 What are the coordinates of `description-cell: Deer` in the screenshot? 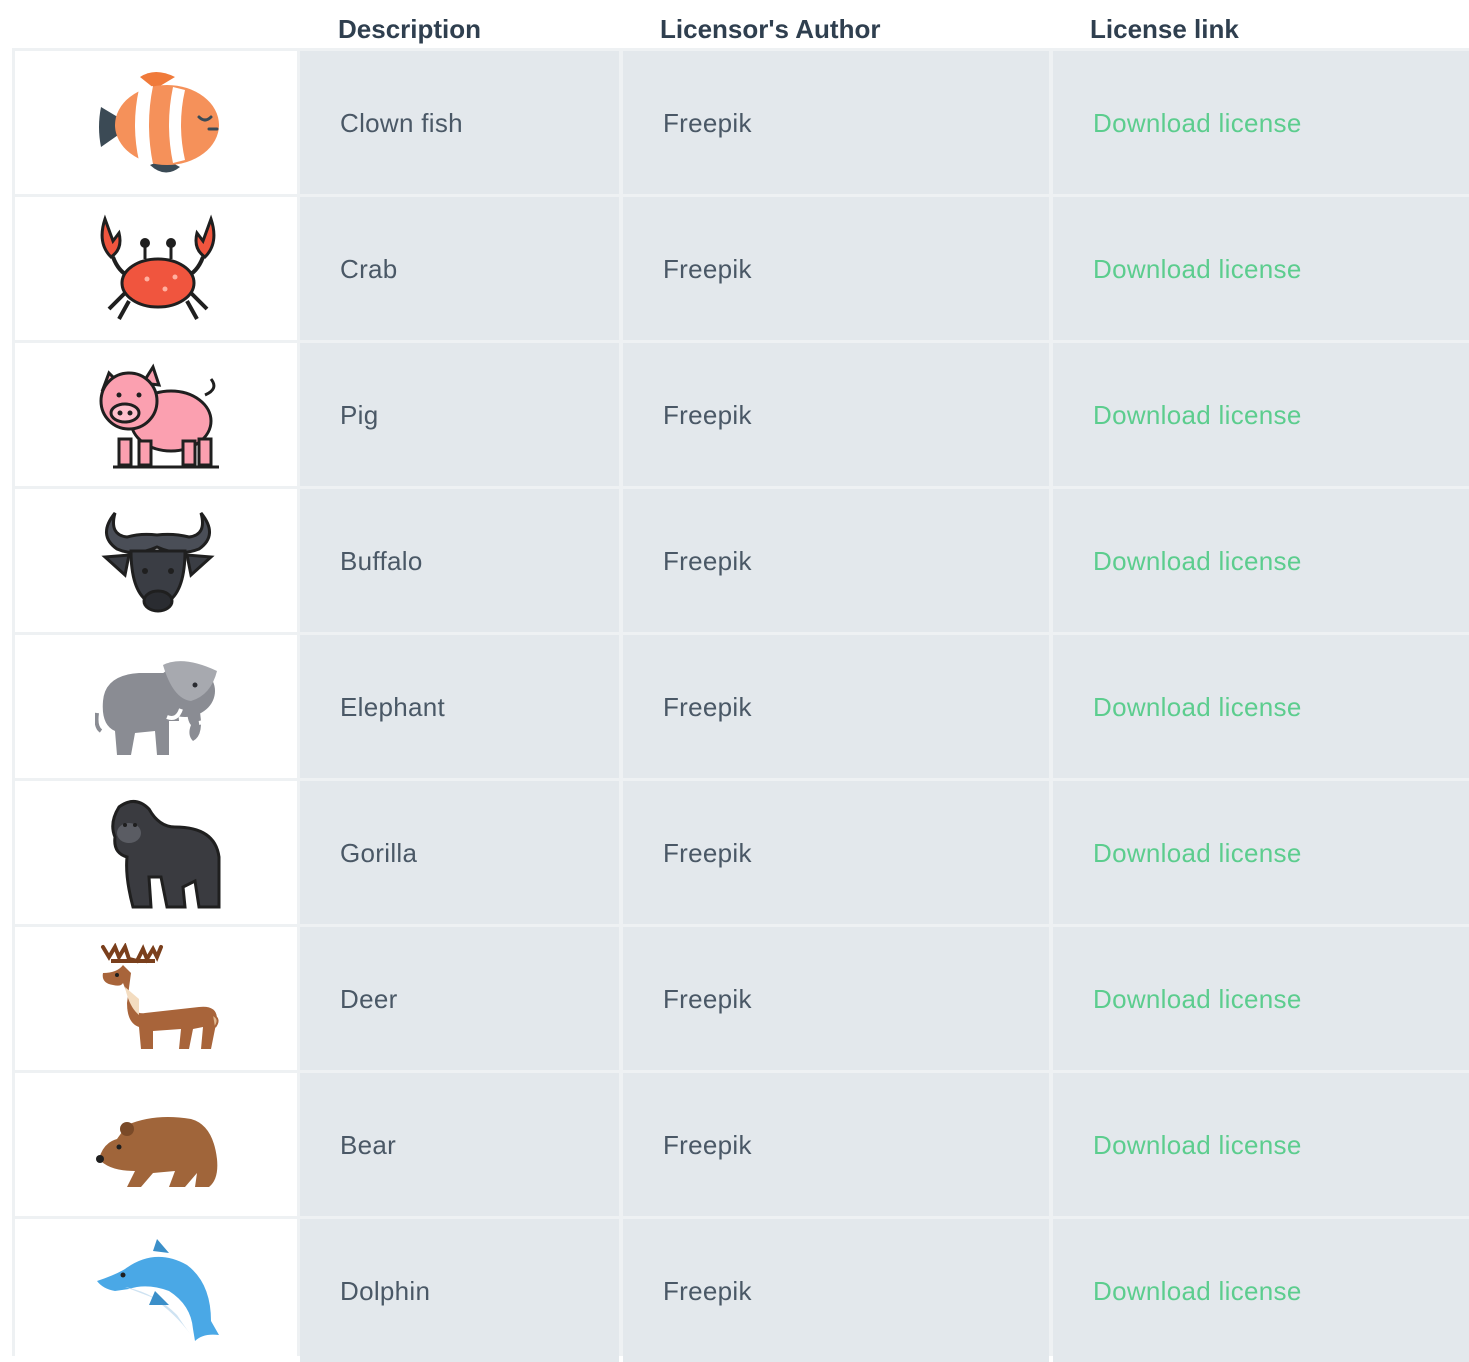 It's located at (459, 998).